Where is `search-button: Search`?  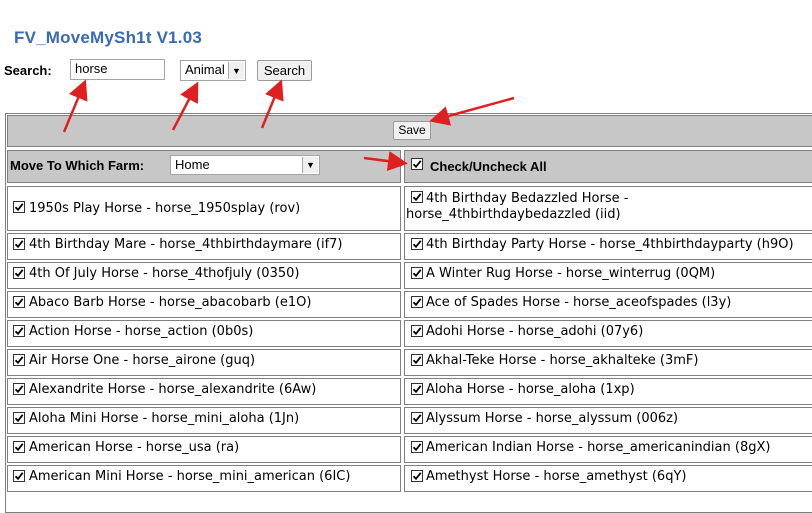 search-button: Search is located at coordinates (284, 70).